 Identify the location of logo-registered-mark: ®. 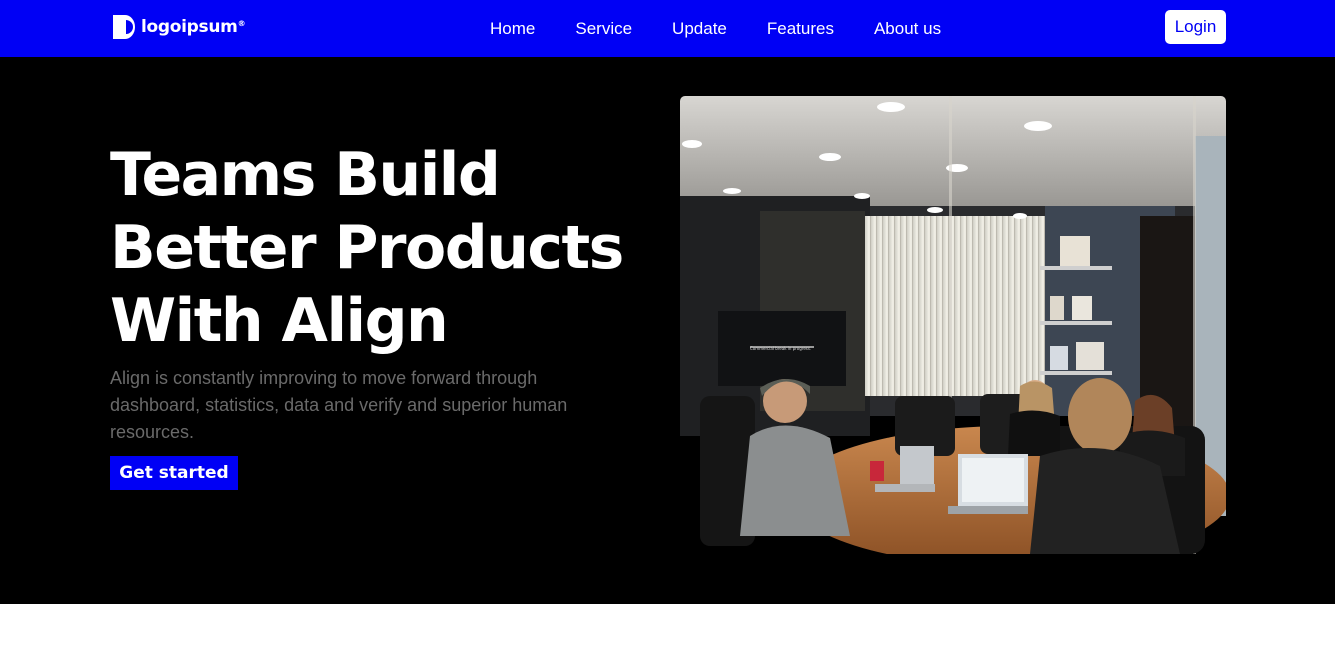
(241, 23).